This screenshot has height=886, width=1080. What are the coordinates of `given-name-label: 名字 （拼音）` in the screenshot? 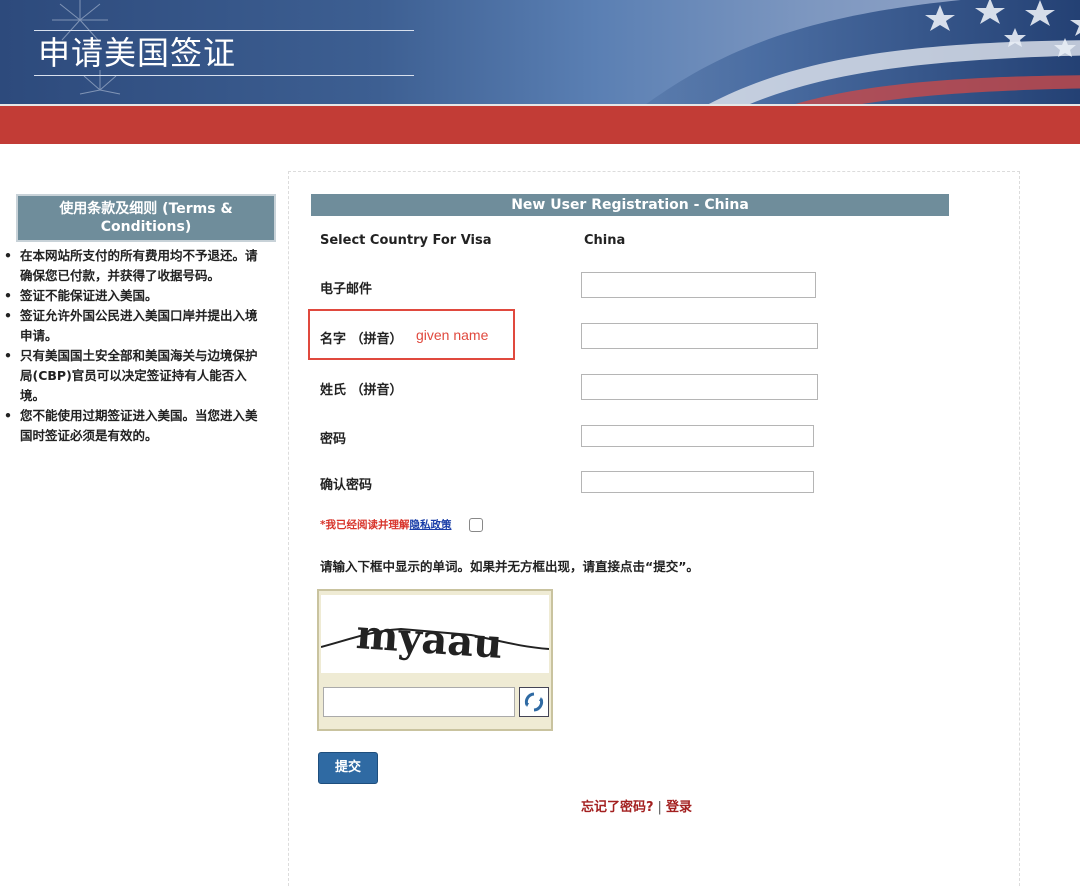 It's located at (361, 339).